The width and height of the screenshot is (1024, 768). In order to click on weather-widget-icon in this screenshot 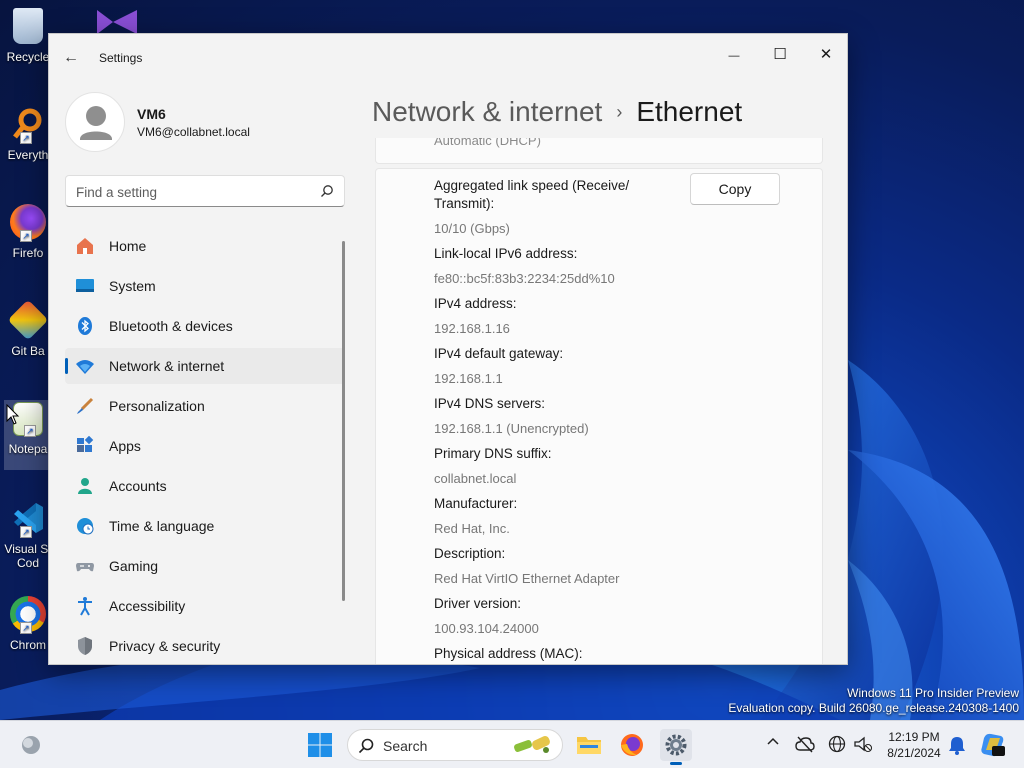, I will do `click(31, 745)`.